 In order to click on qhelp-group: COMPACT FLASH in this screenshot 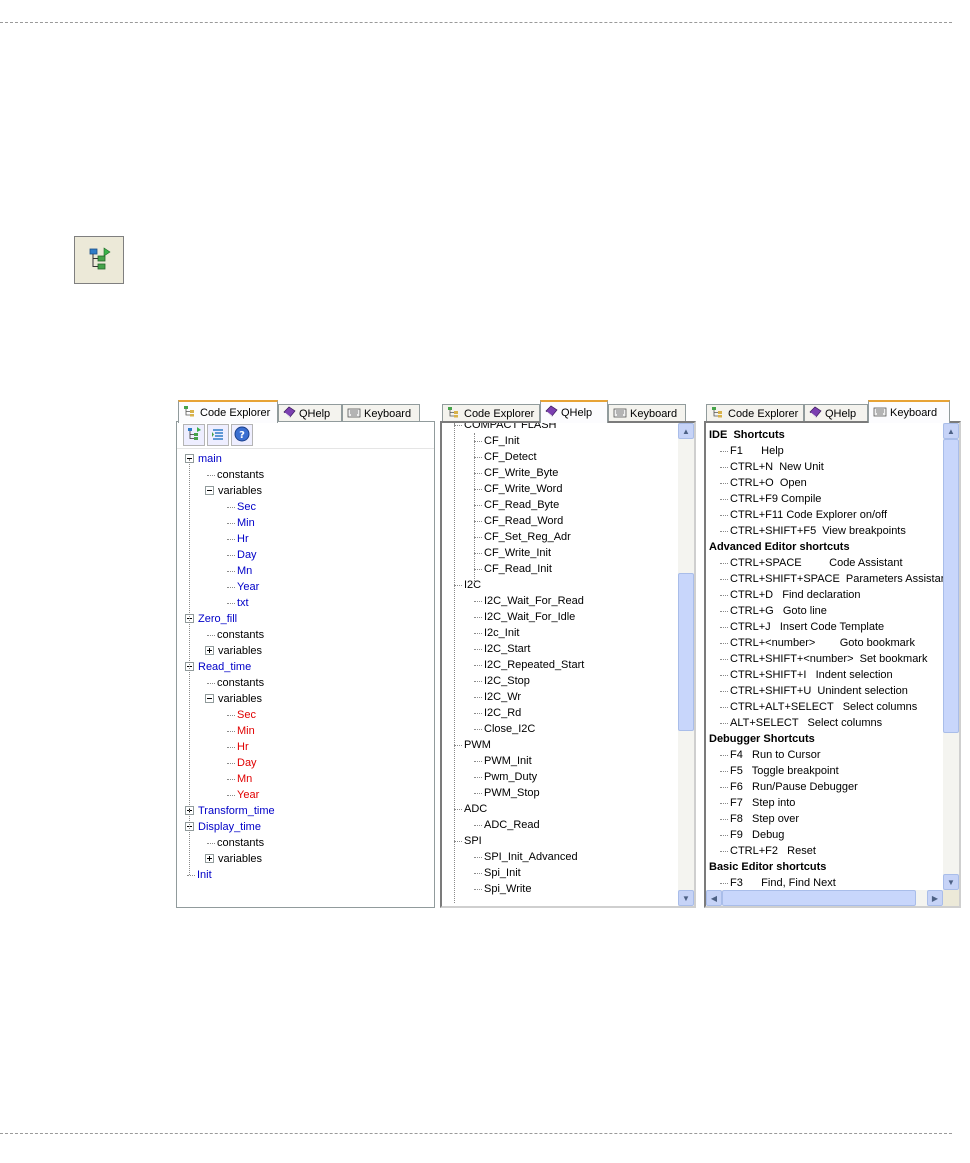, I will do `click(505, 428)`.